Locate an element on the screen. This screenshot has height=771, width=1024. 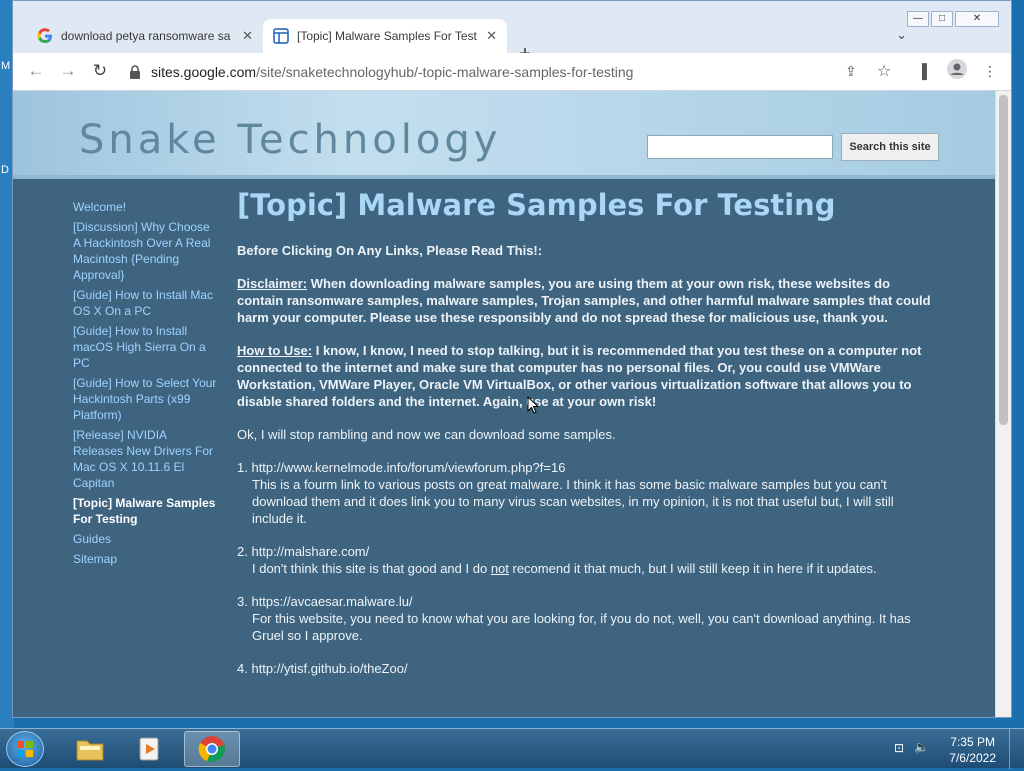
lock-icon is located at coordinates (135, 72).